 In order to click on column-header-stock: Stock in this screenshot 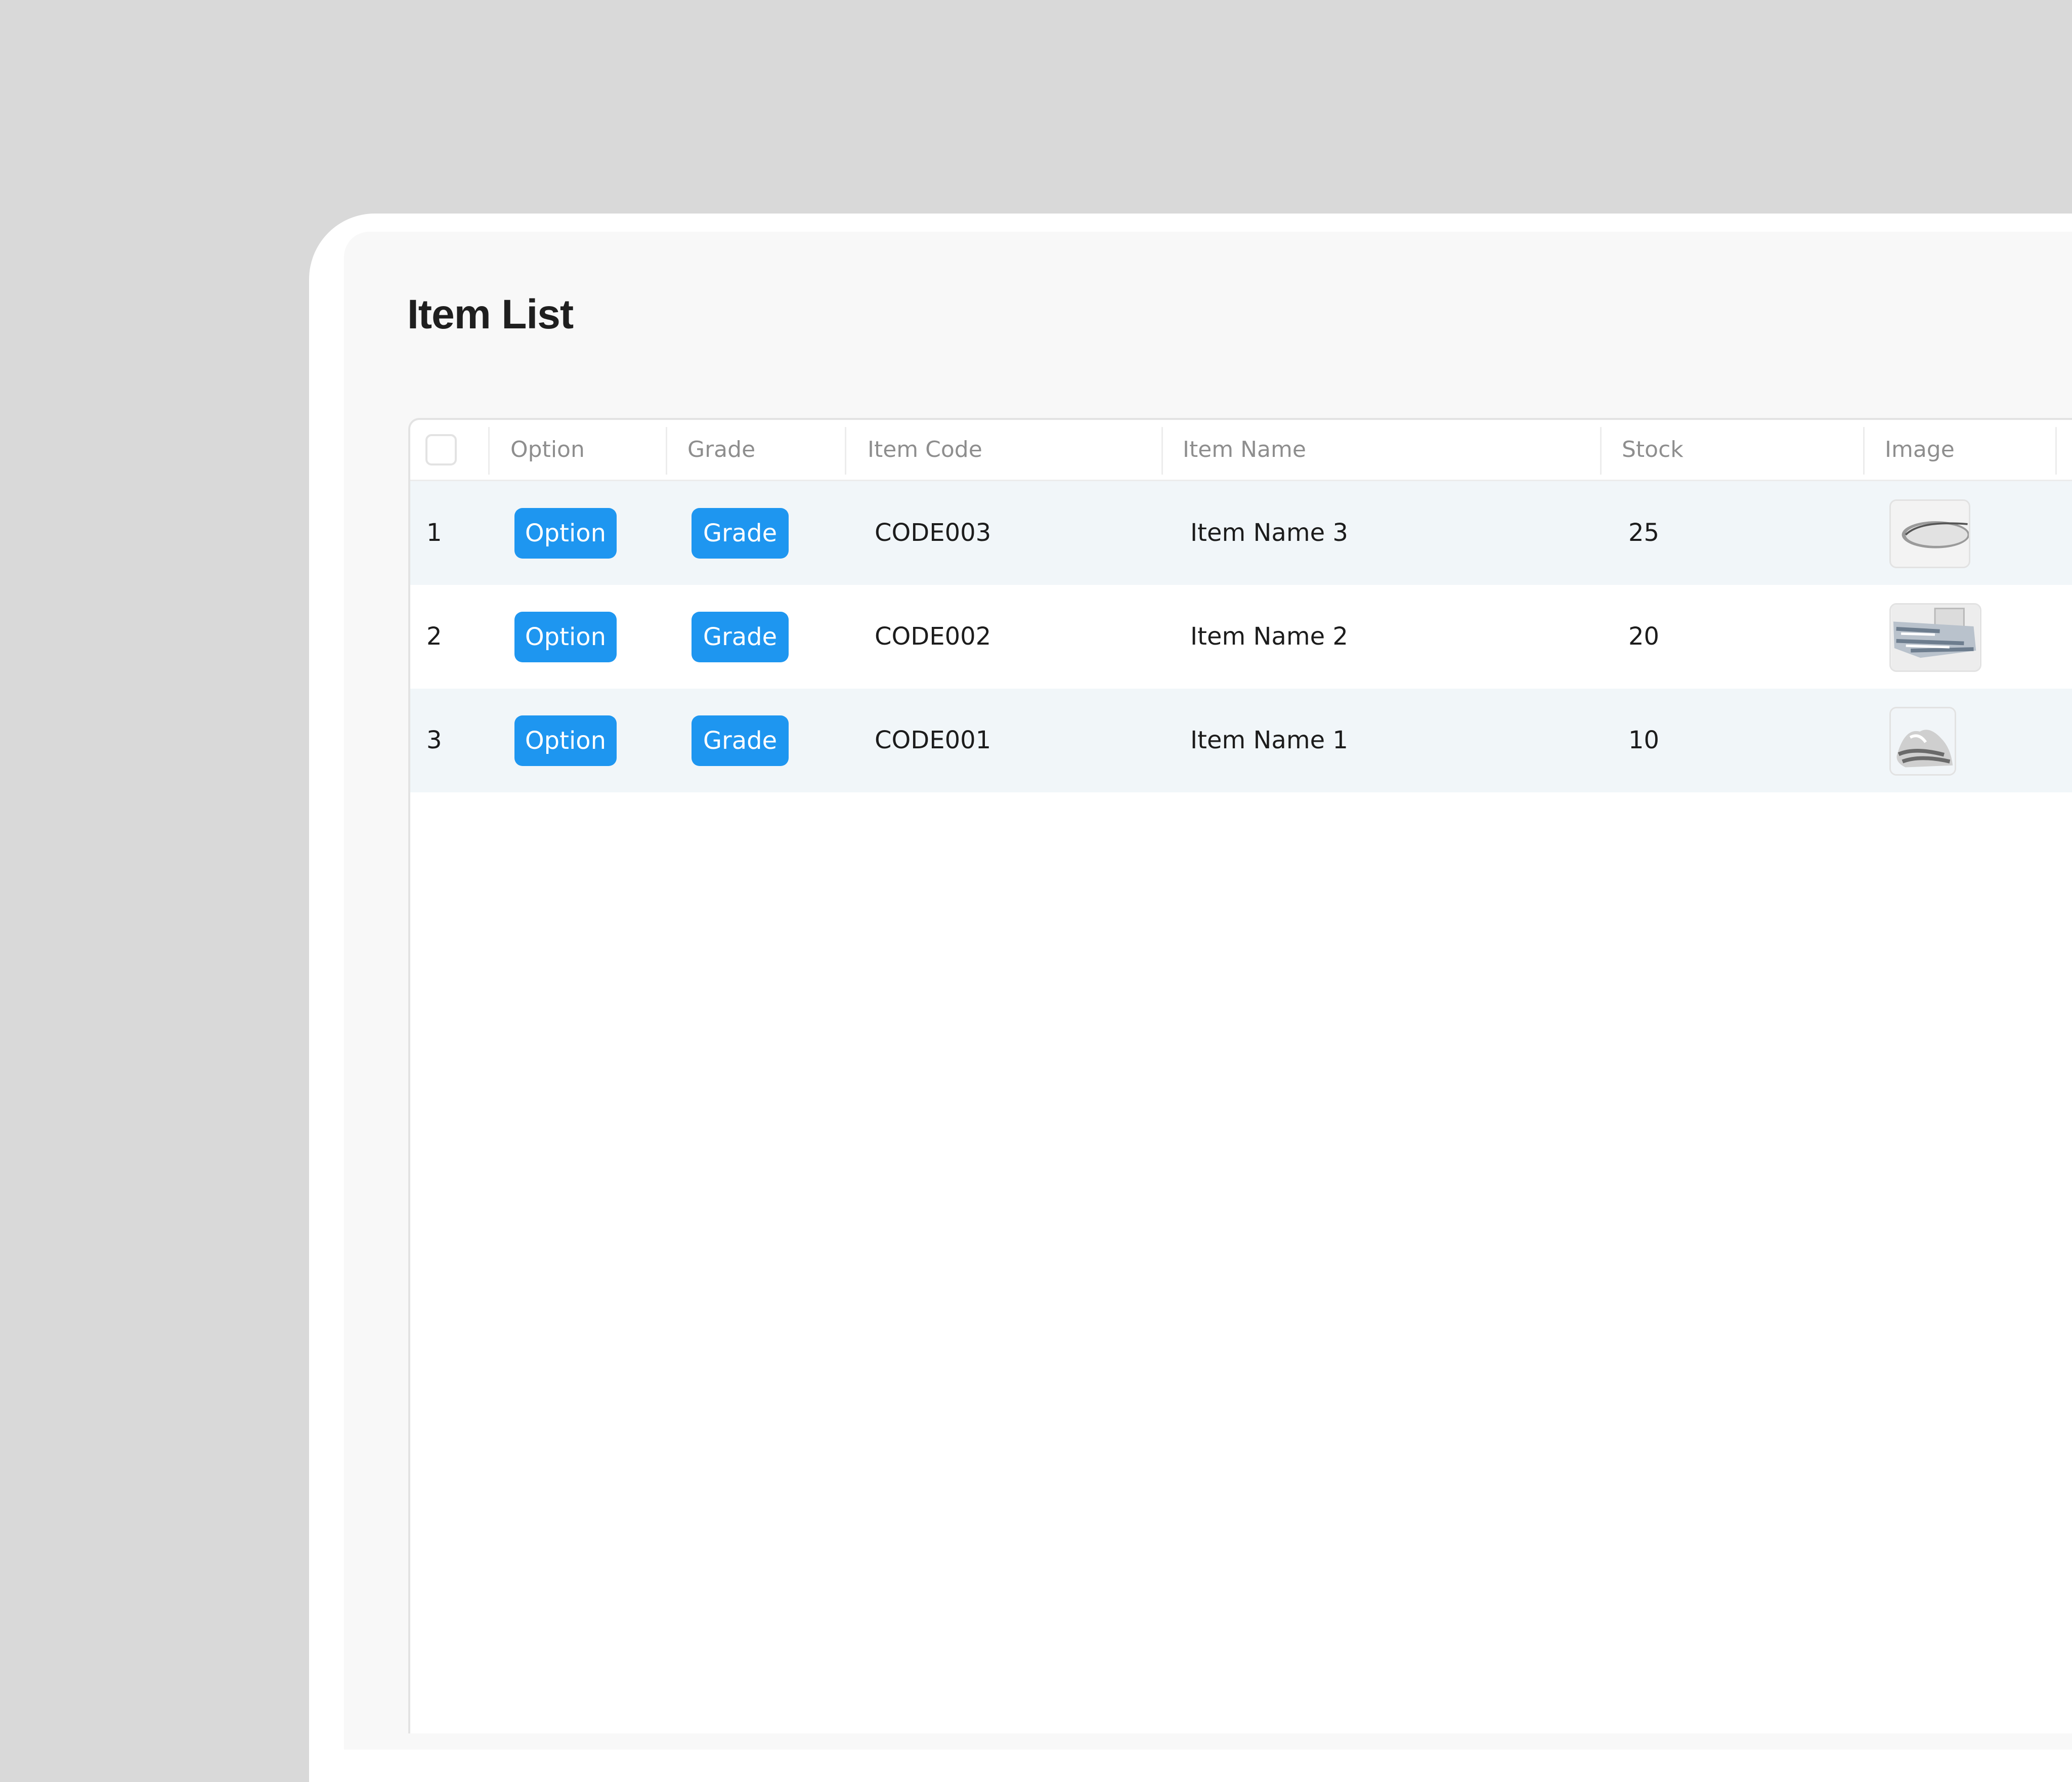, I will do `click(1653, 450)`.